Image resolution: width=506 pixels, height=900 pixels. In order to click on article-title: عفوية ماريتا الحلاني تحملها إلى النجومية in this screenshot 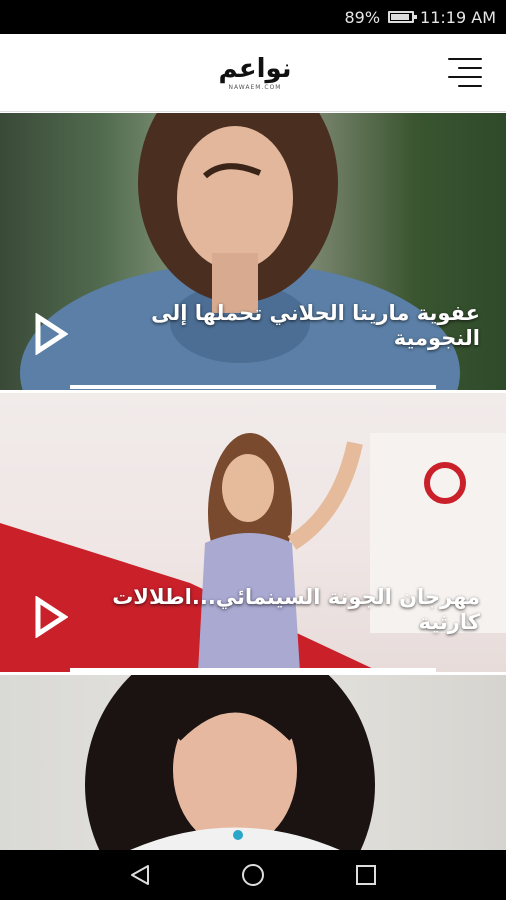, I will do `click(315, 325)`.